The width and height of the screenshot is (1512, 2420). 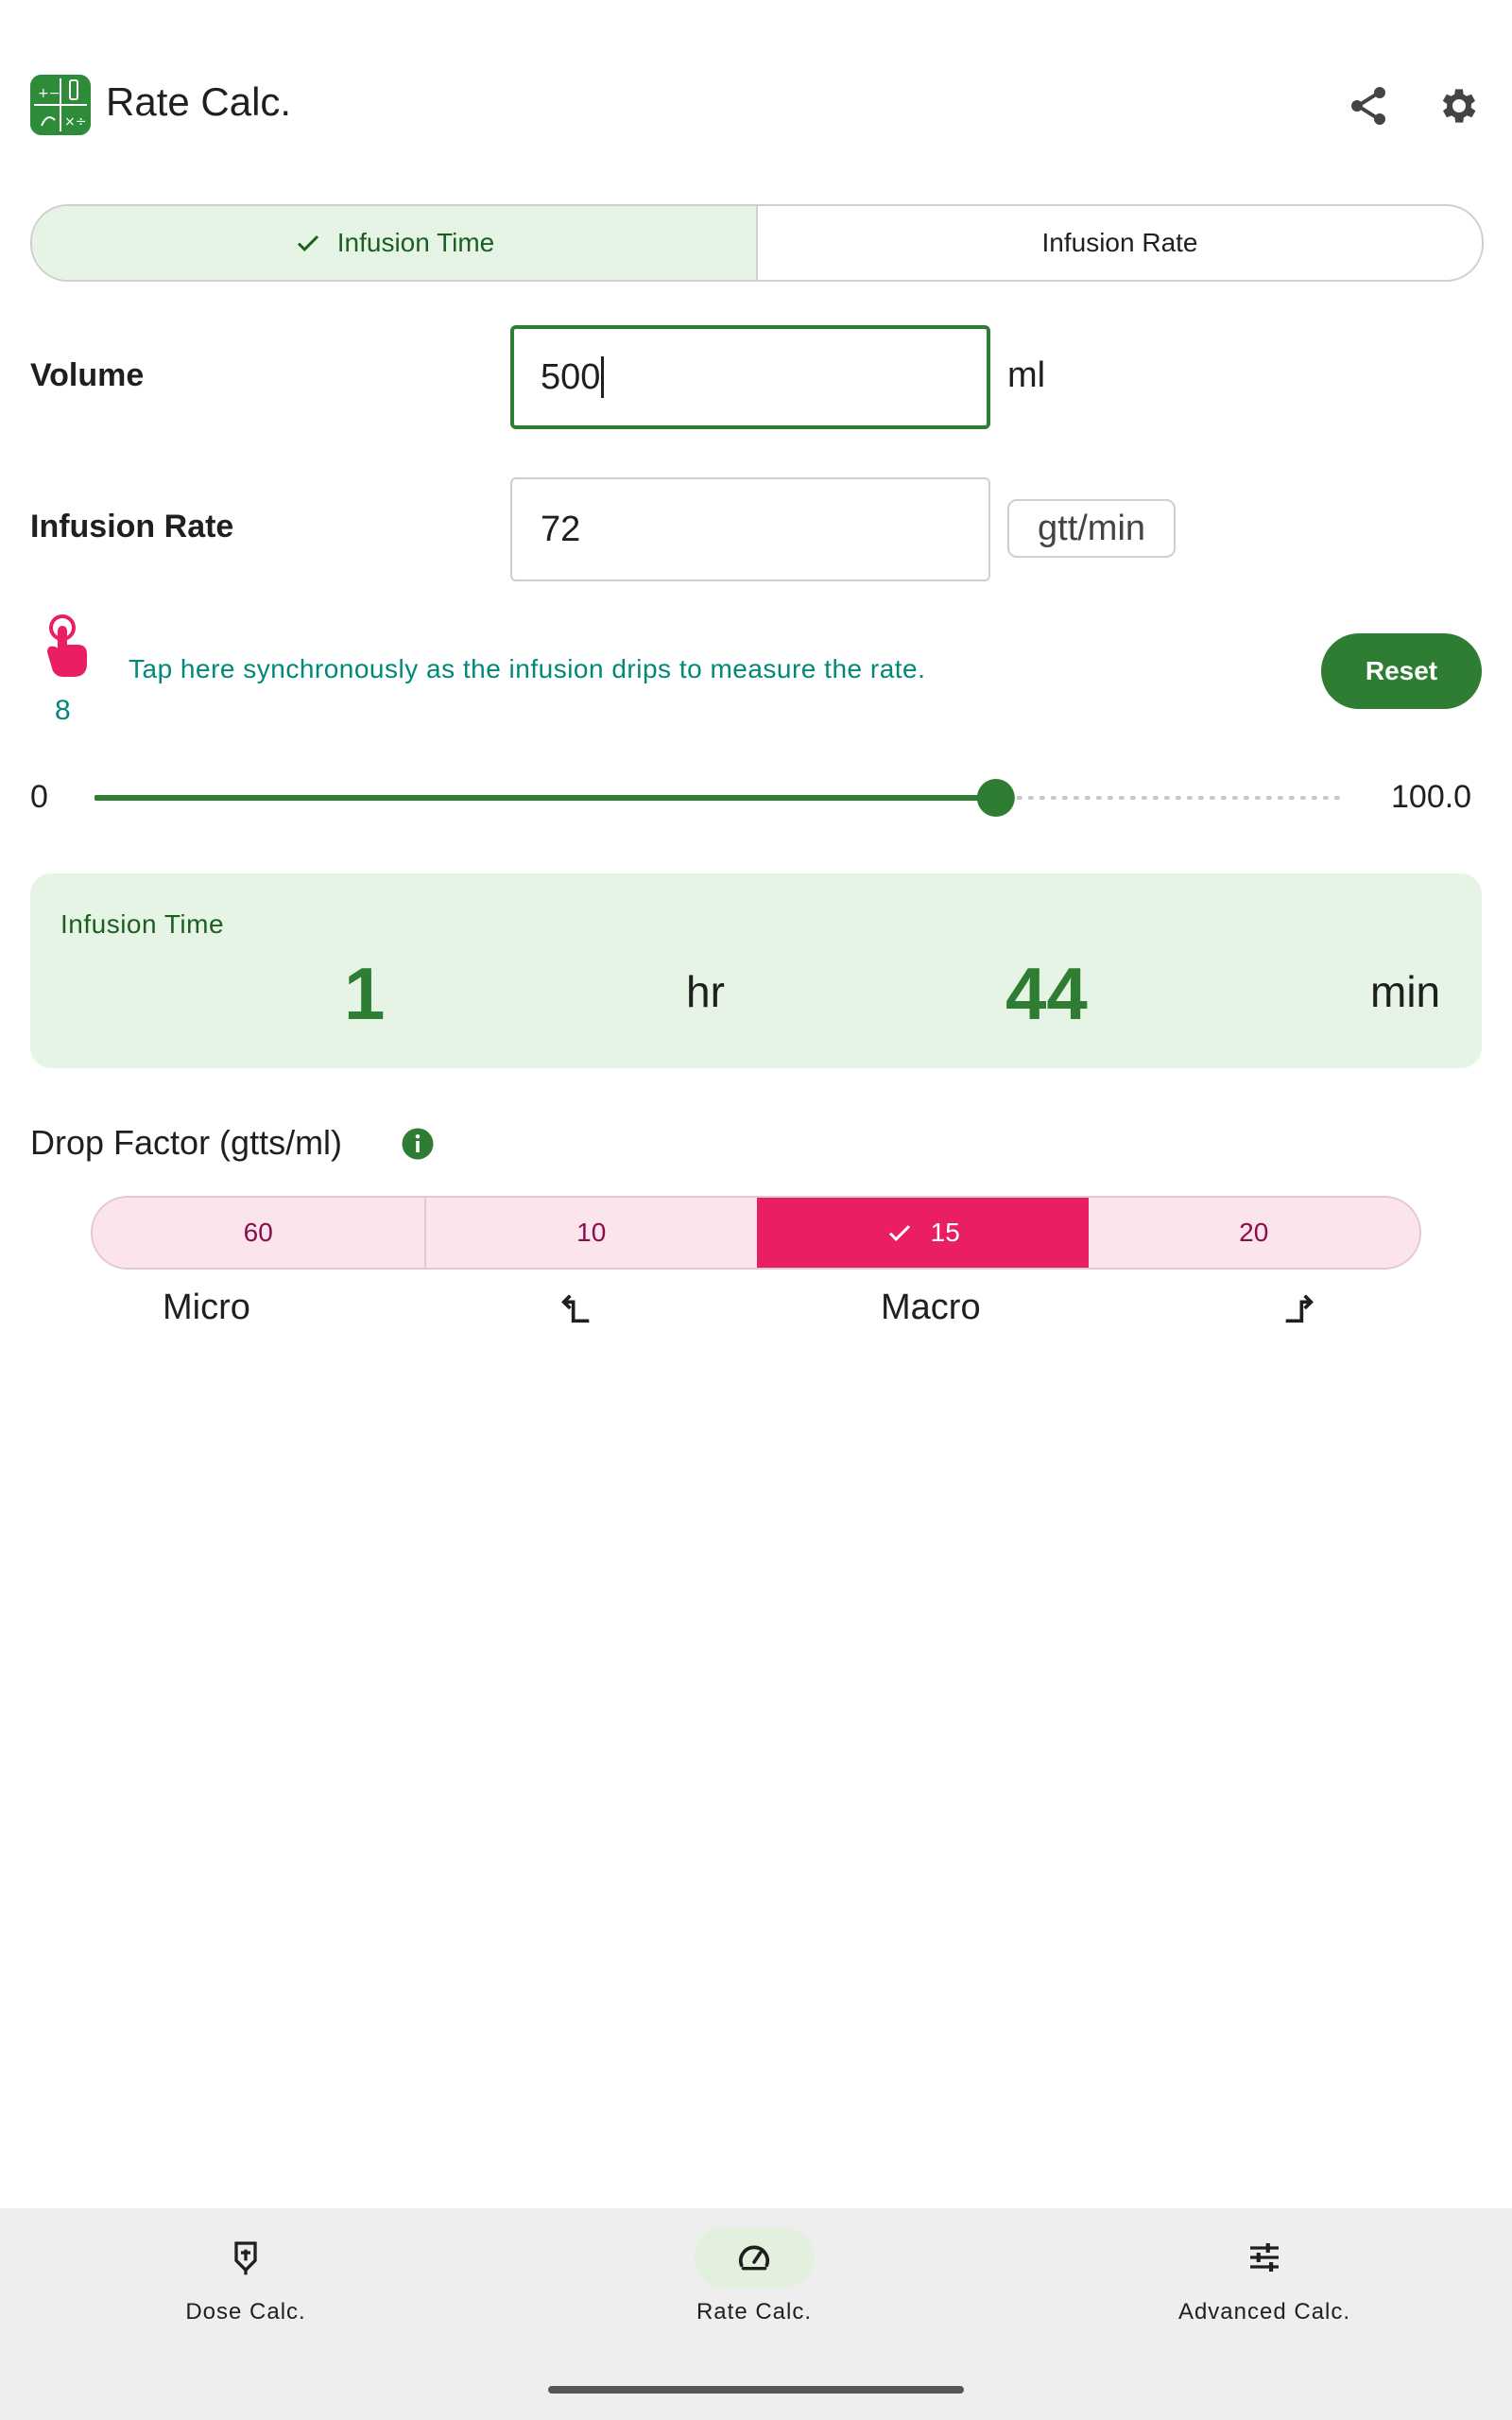 I want to click on tab-infusion-rate: Infusion Rate, so click(x=1120, y=243).